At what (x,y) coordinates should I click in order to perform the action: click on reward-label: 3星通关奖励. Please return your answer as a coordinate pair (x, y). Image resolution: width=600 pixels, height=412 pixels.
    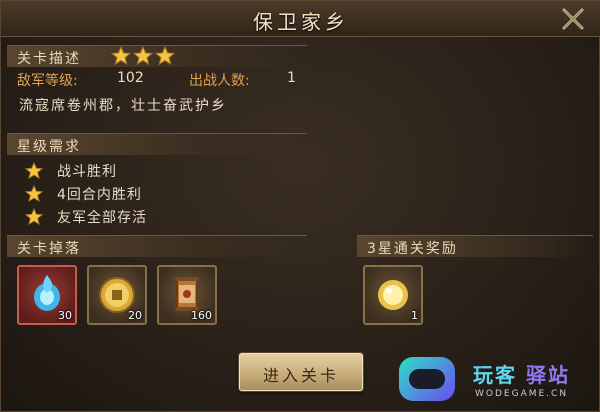
    Looking at the image, I should click on (412, 249).